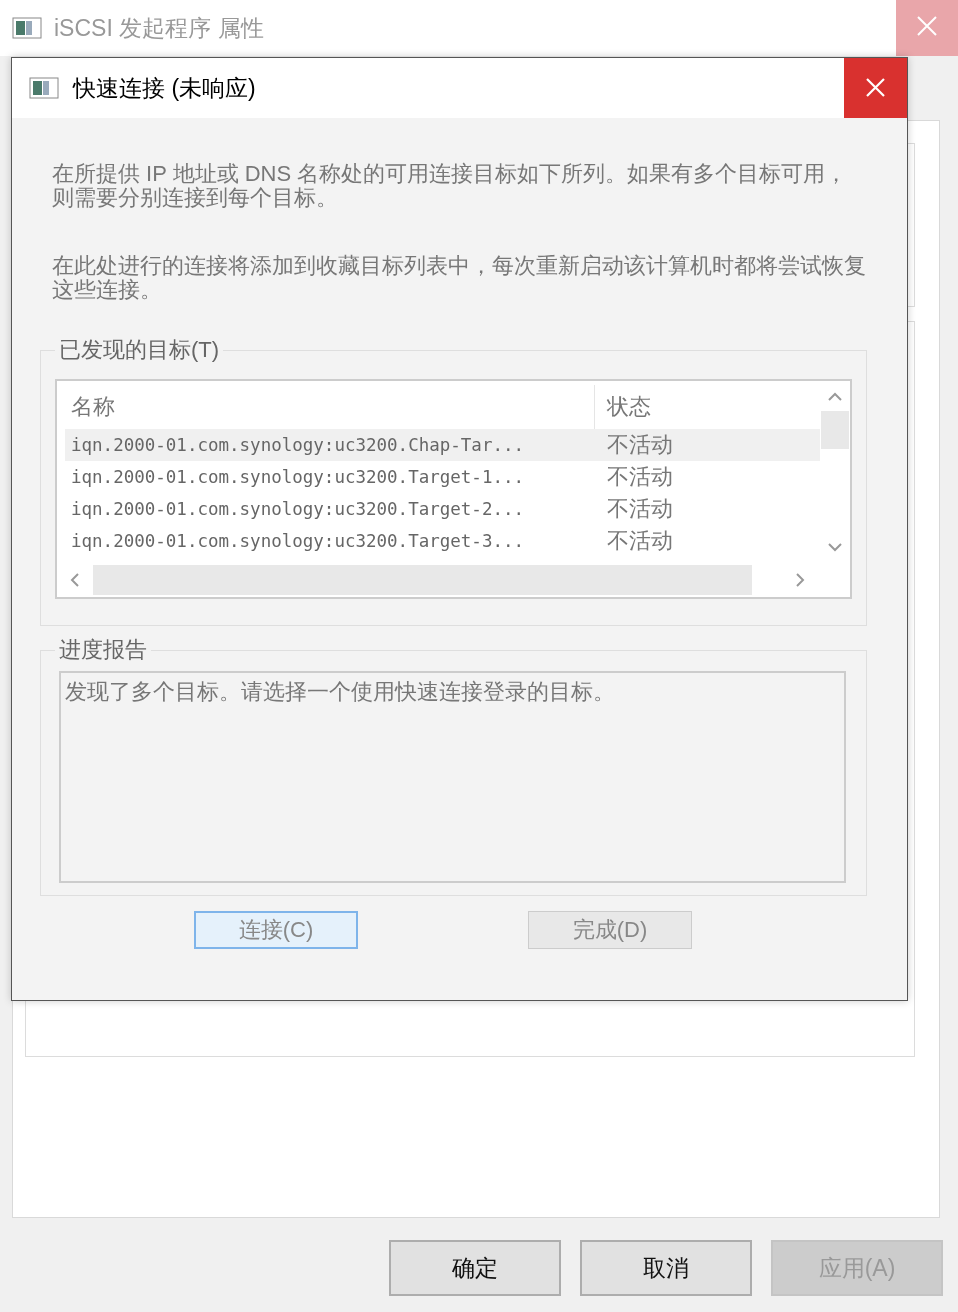 This screenshot has height=1312, width=958. I want to click on dialog-button: 取消, so click(666, 1268).